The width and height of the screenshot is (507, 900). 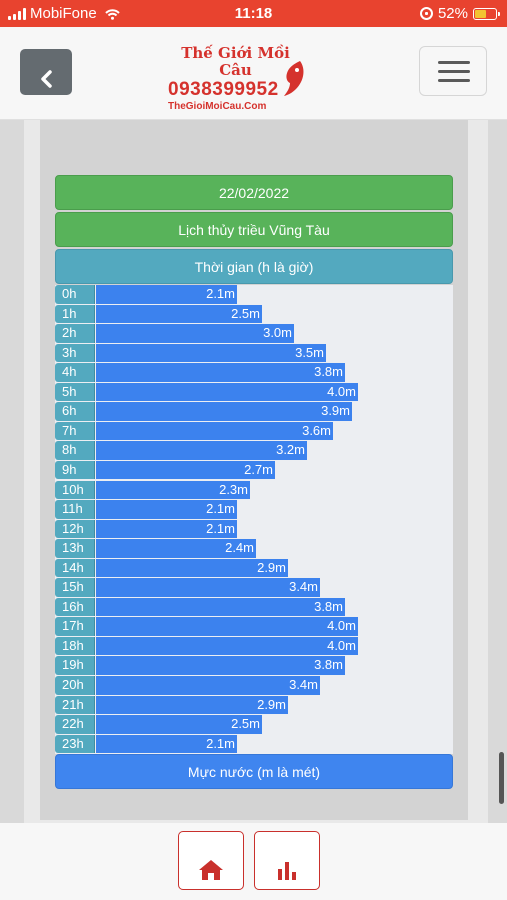 I want to click on tide-row: 13h 2.4m, so click(x=254, y=548).